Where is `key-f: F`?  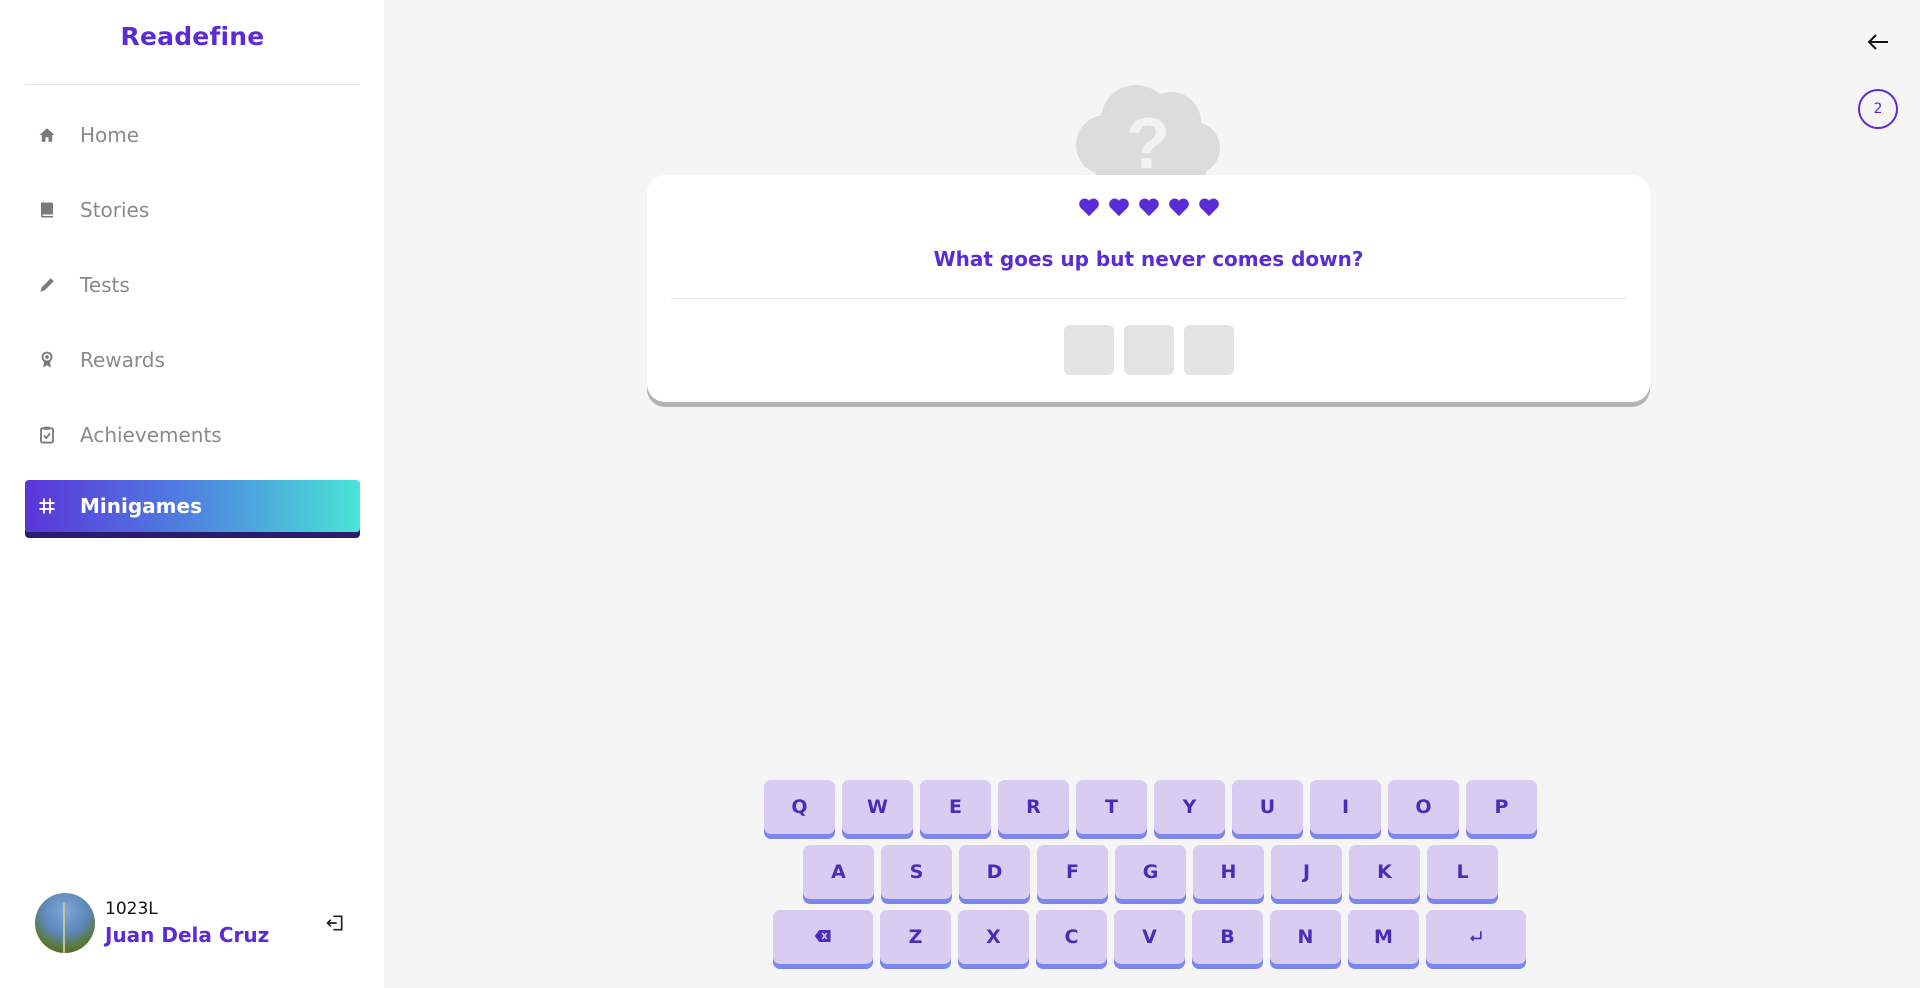
key-f: F is located at coordinates (1072, 872).